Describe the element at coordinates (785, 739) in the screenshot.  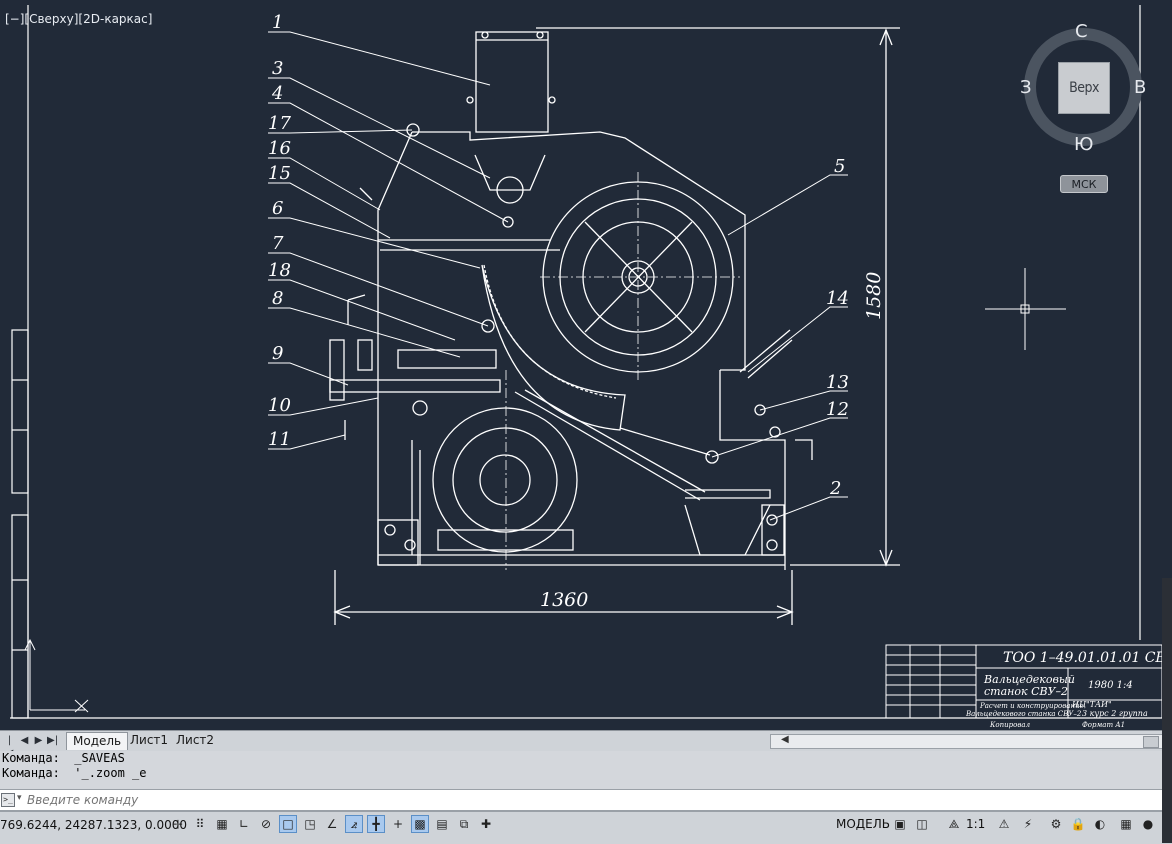
I see `scroll-left-icon: ◀` at that location.